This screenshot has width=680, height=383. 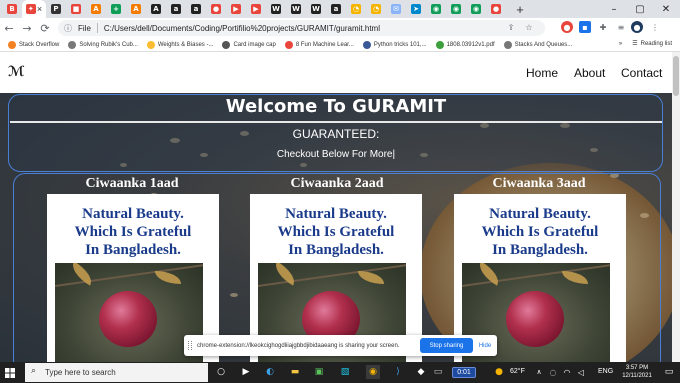 I want to click on tab-favicon-icon: A, so click(x=156, y=9).